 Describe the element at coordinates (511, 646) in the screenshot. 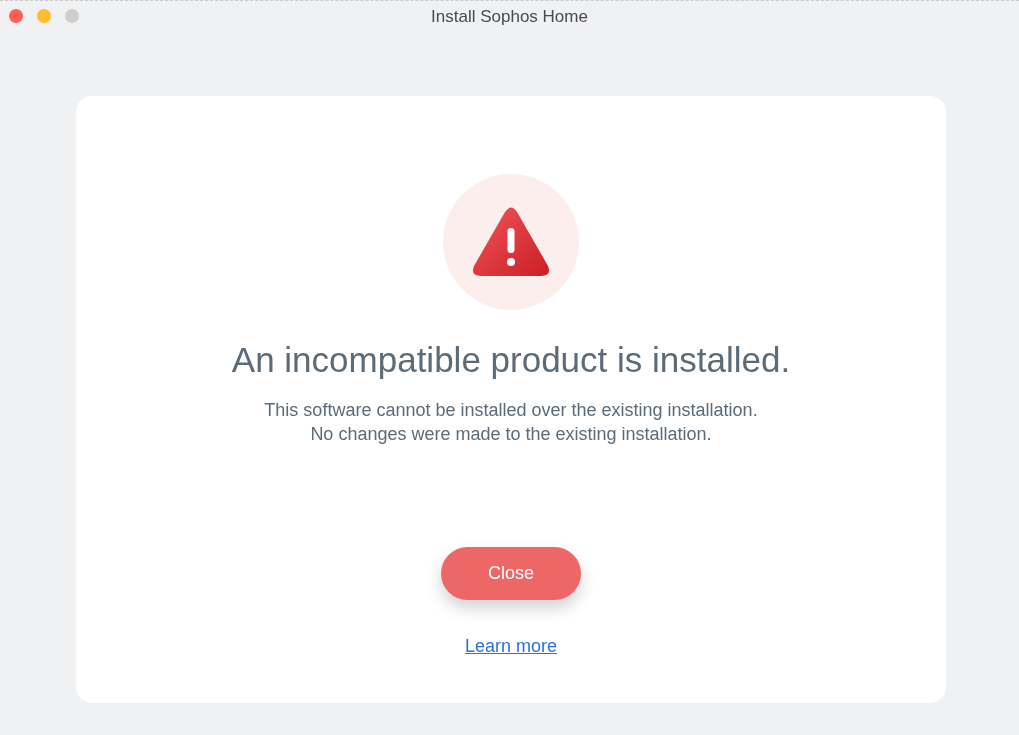

I see `learn-more-link: Learn more` at that location.